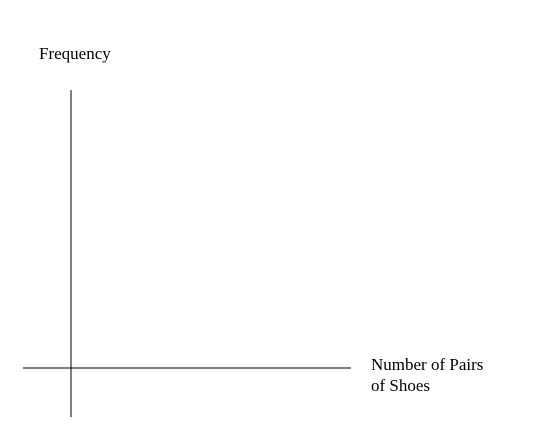 This screenshot has height=436, width=547. What do you see at coordinates (427, 364) in the screenshot?
I see `x-axis-label-line-1: Number of Pairs` at bounding box center [427, 364].